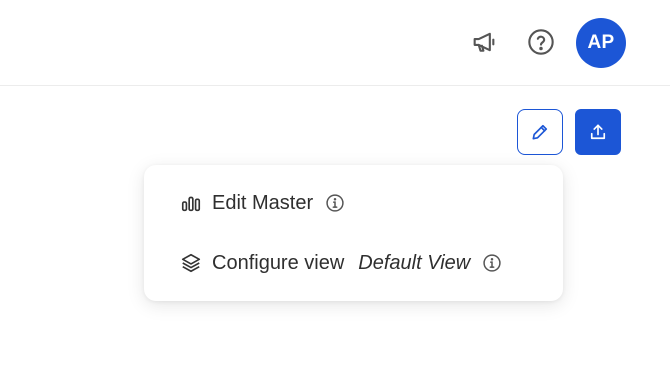 This screenshot has width=670, height=390. I want to click on menu-item-configure-view: Configure view Default View, so click(353, 263).